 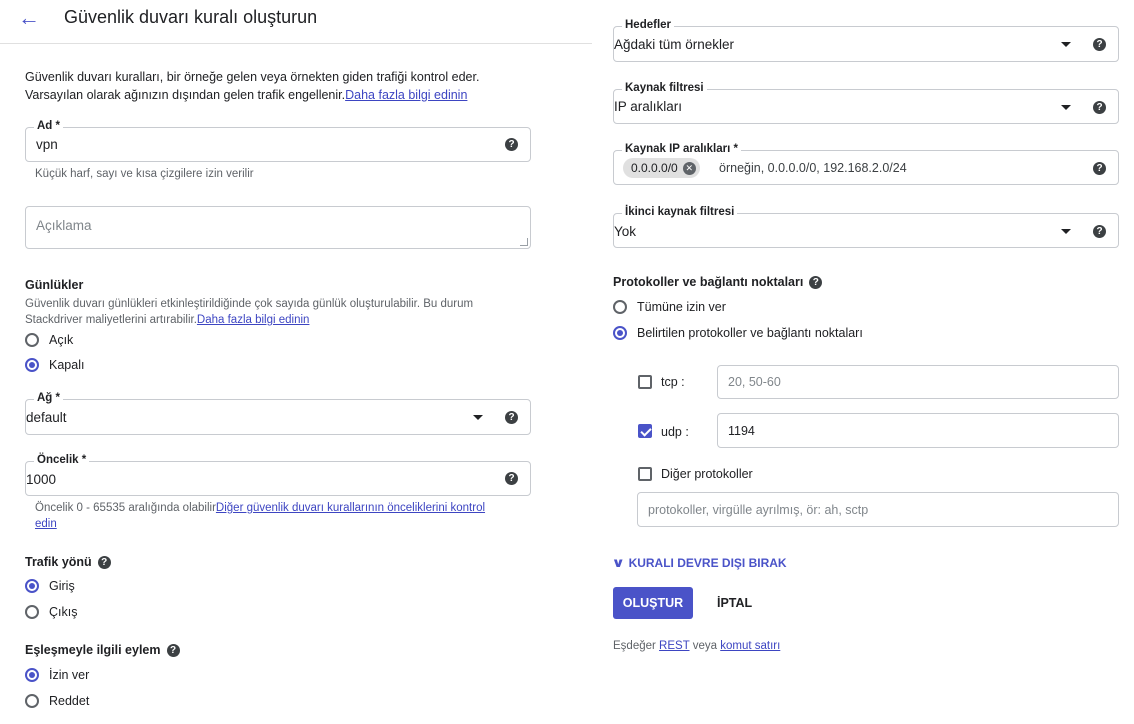 What do you see at coordinates (669, 307) in the screenshot?
I see `protocols-option-all: Tümüne izin ver` at bounding box center [669, 307].